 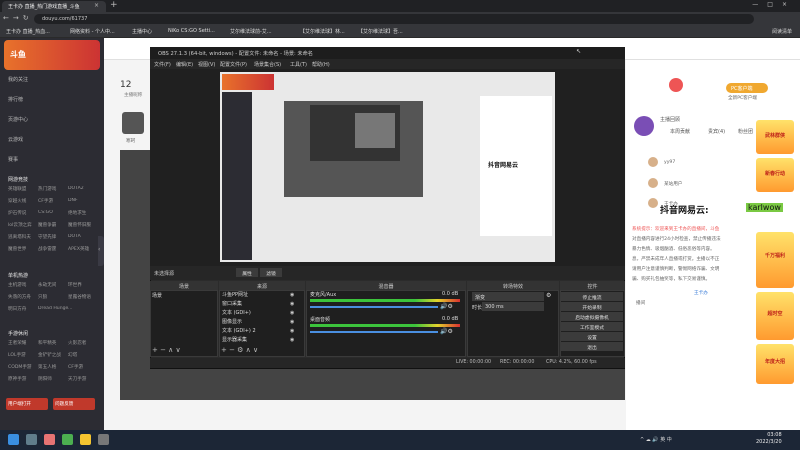 I want to click on exit-button: 退出, so click(x=592, y=346).